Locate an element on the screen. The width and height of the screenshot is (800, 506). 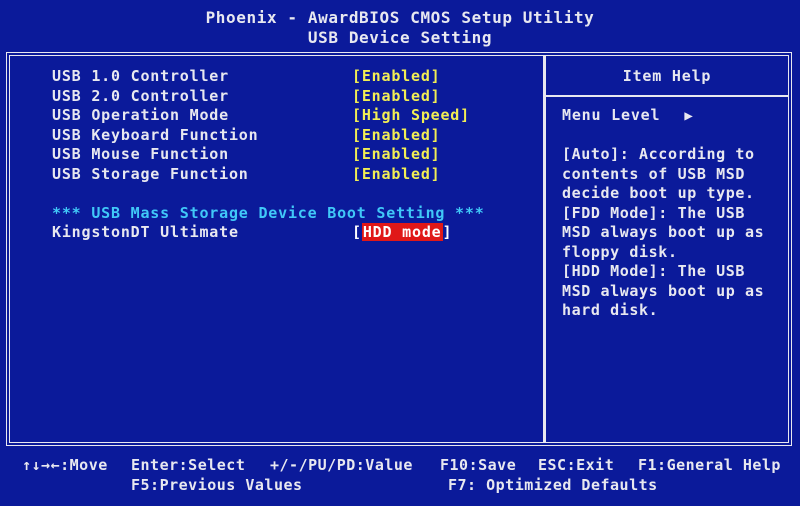
highlighted-value: HDD mode is located at coordinates (402, 232).